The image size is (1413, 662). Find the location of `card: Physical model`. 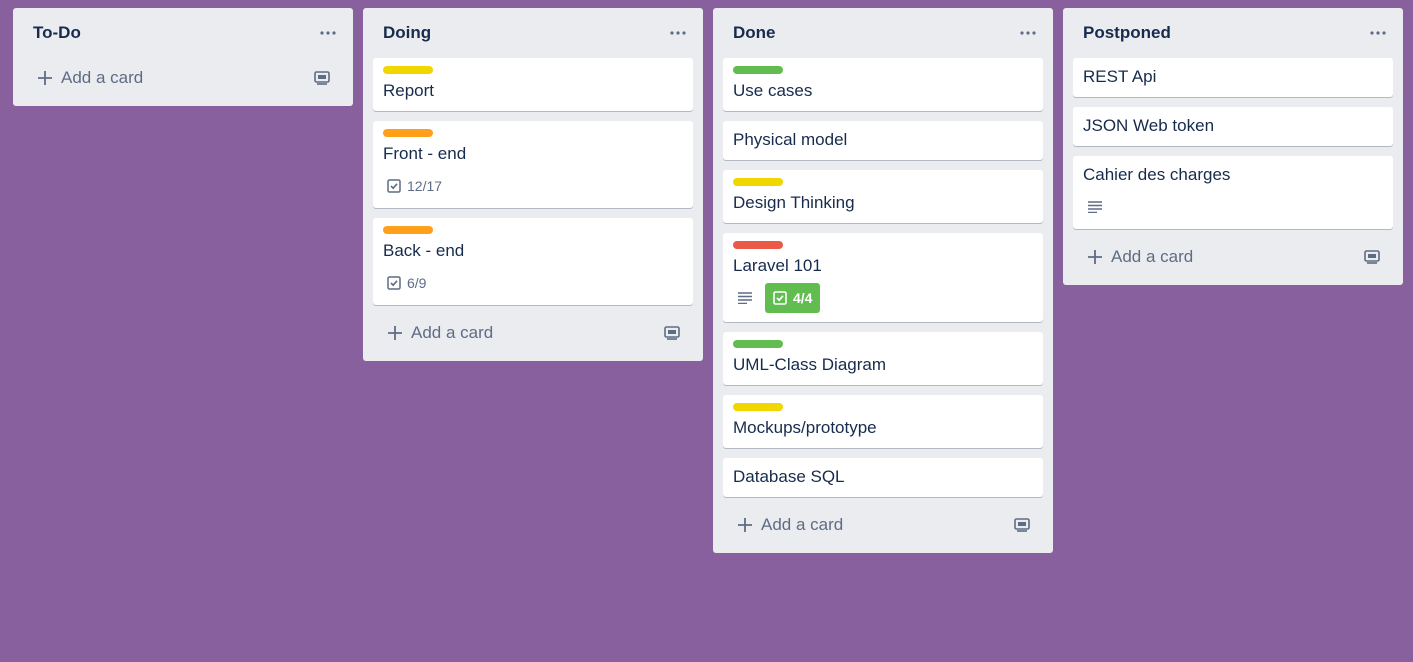

card: Physical model is located at coordinates (883, 140).